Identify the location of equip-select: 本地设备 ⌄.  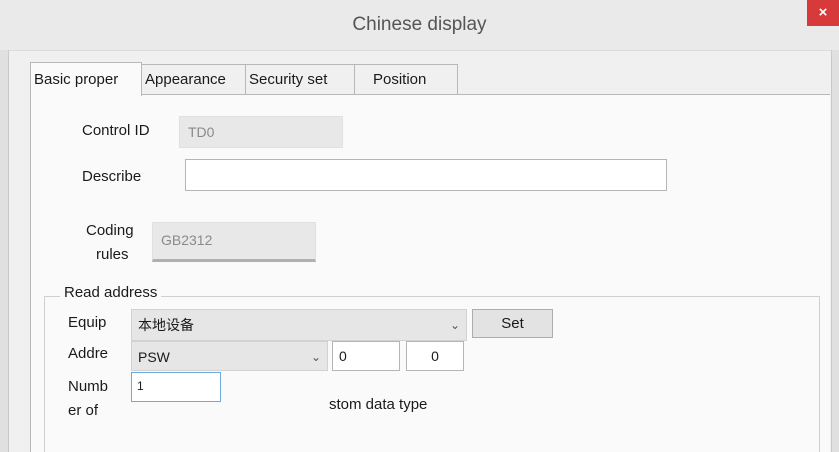
(299, 325).